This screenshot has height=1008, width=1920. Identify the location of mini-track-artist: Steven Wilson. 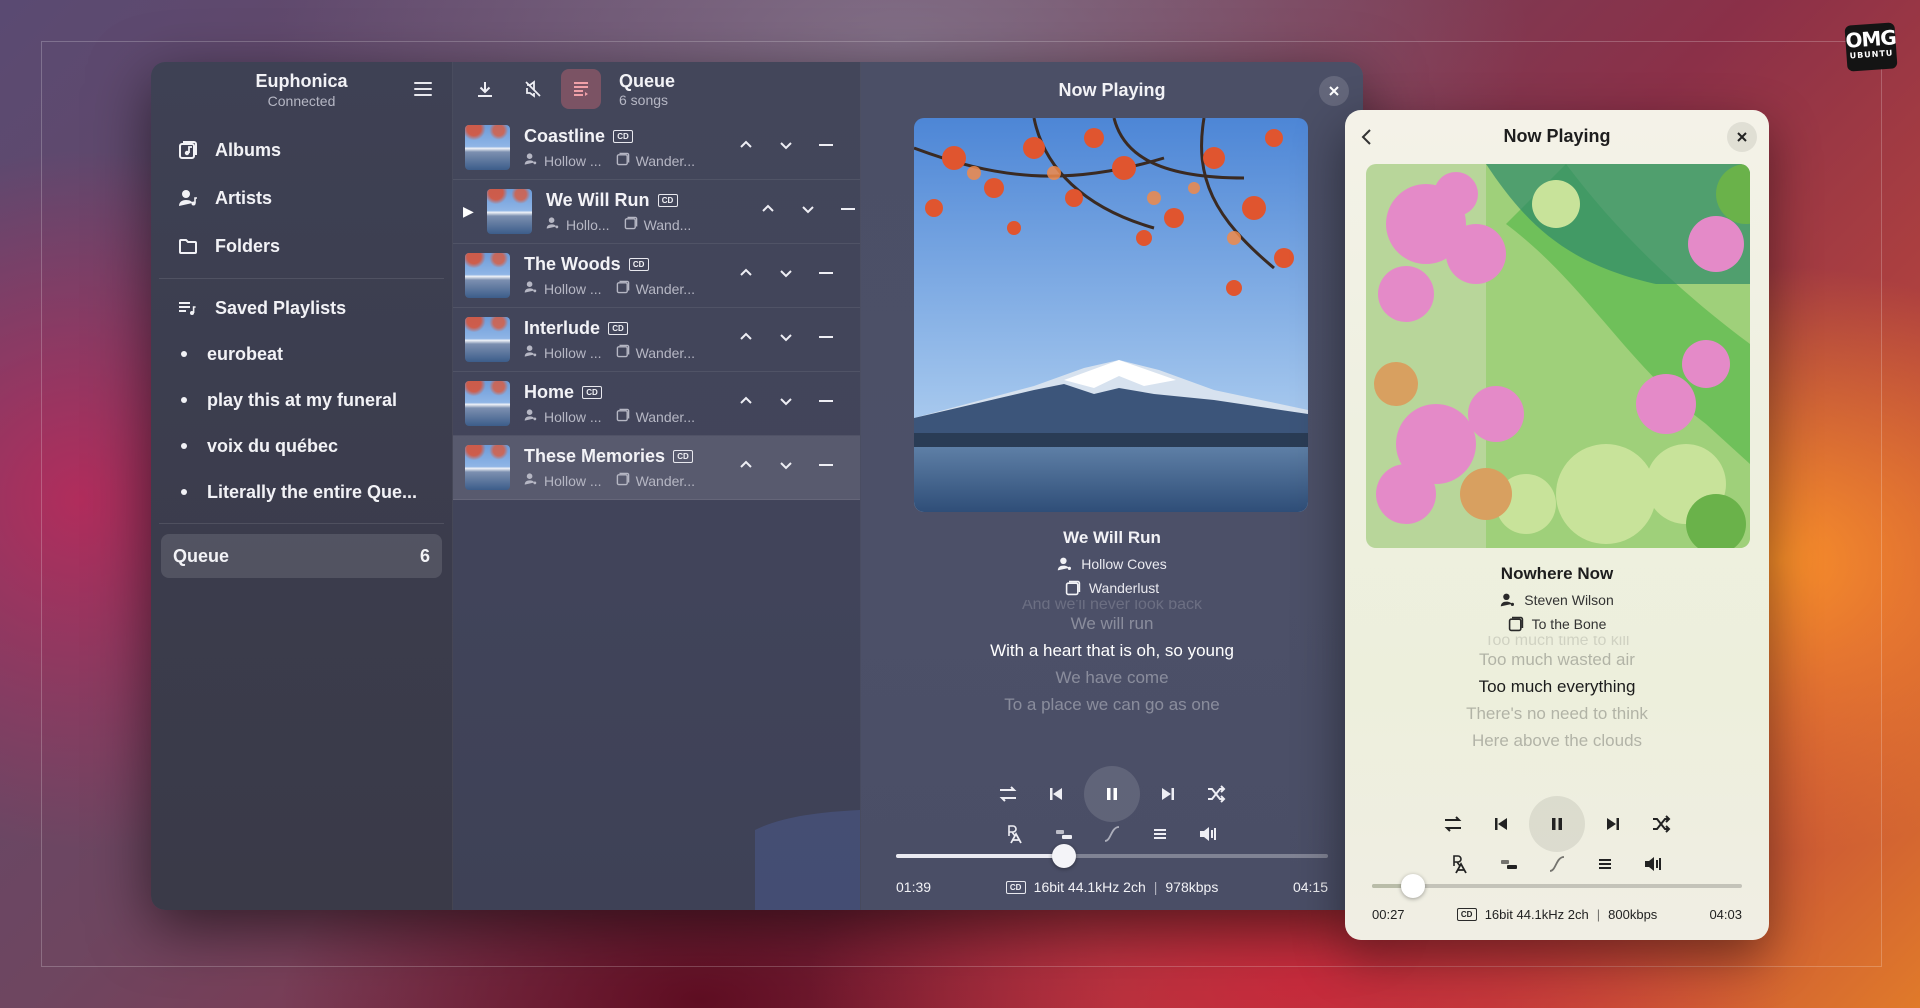
(1557, 600).